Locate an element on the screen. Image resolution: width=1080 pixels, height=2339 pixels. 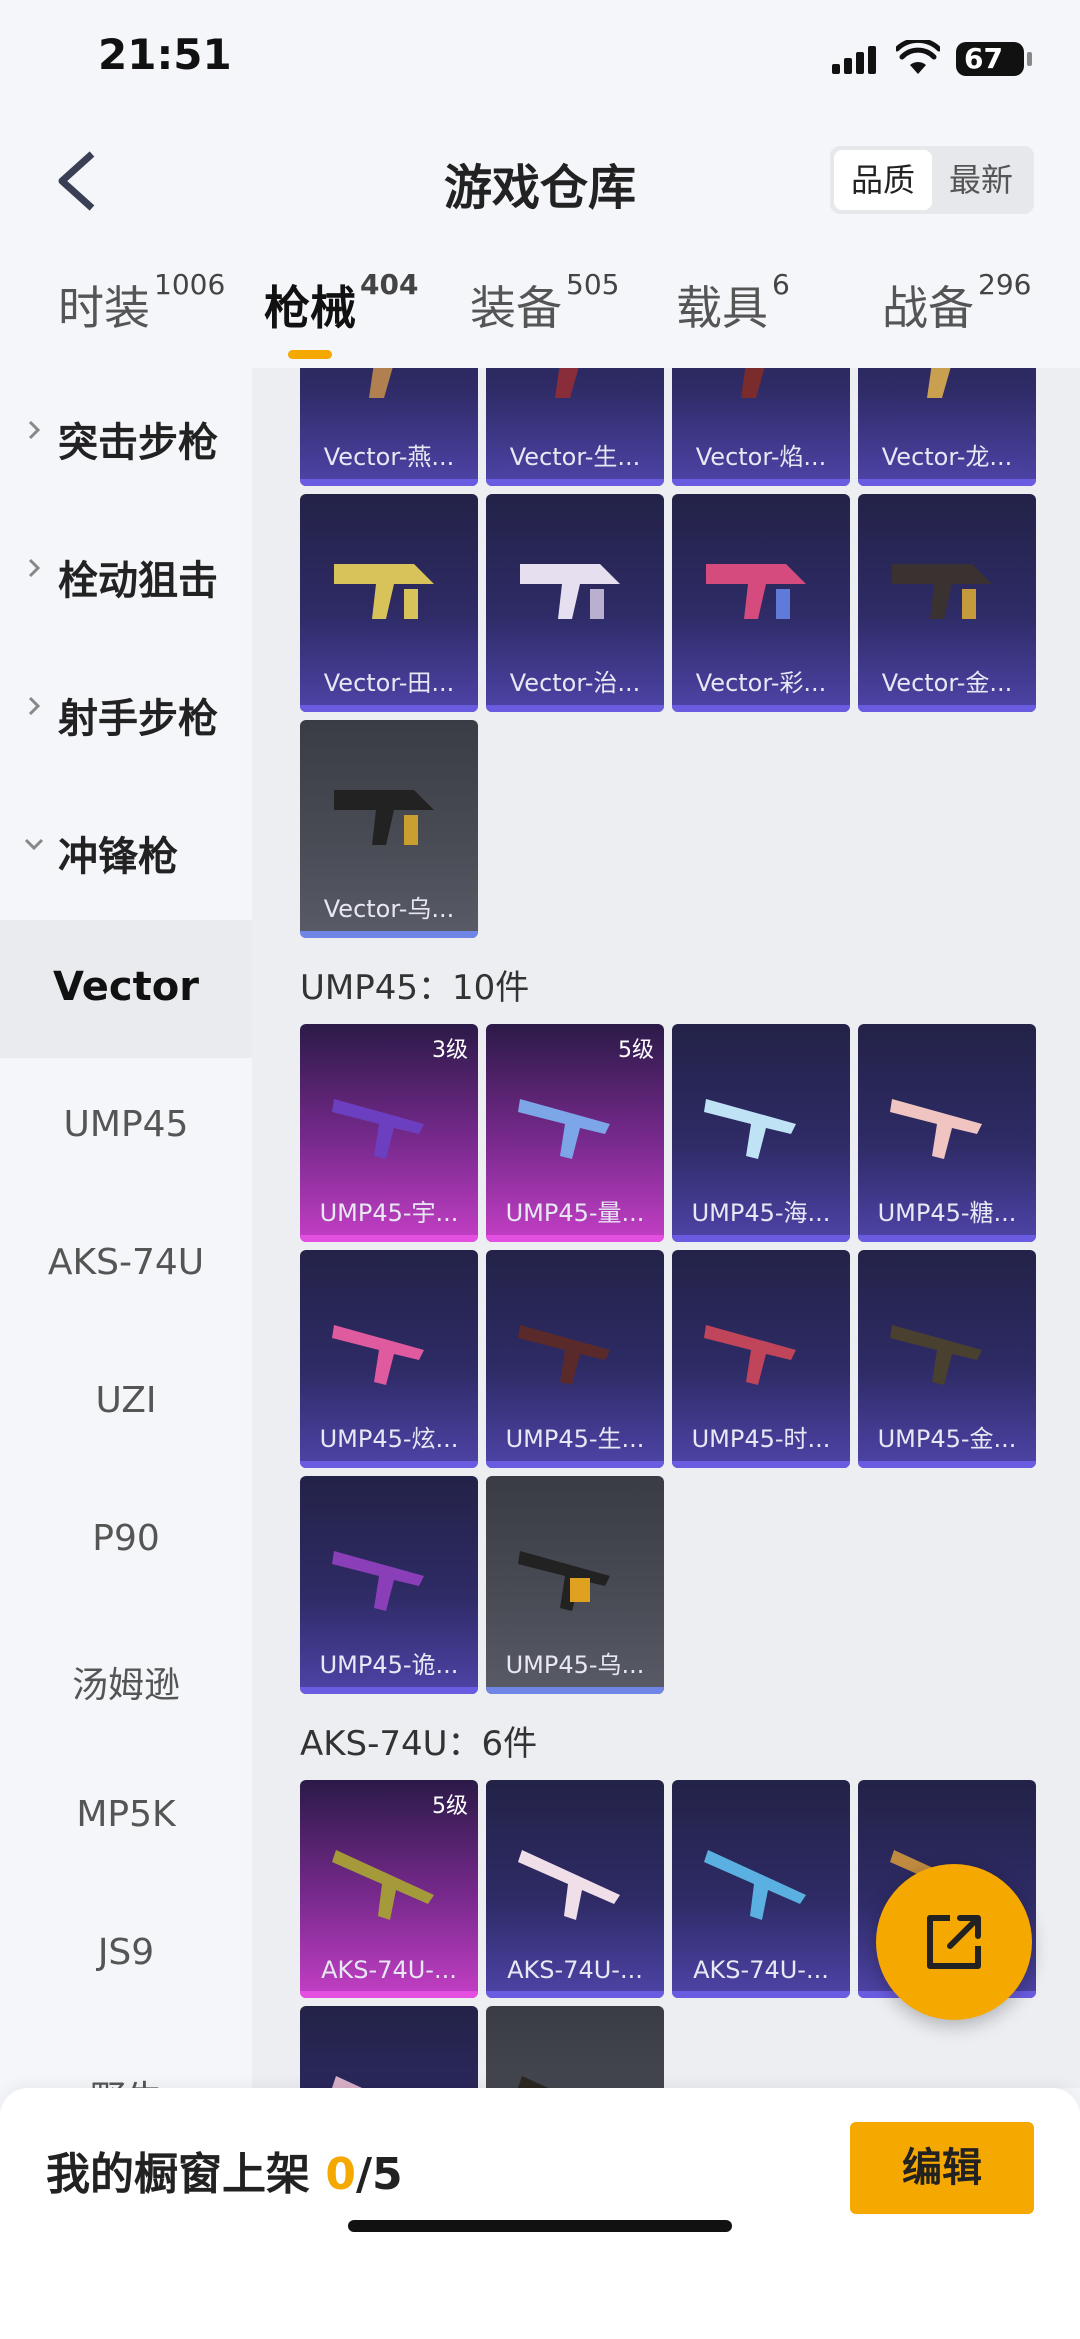
sidebar-item-mp5k: MP5K is located at coordinates (126, 1817).